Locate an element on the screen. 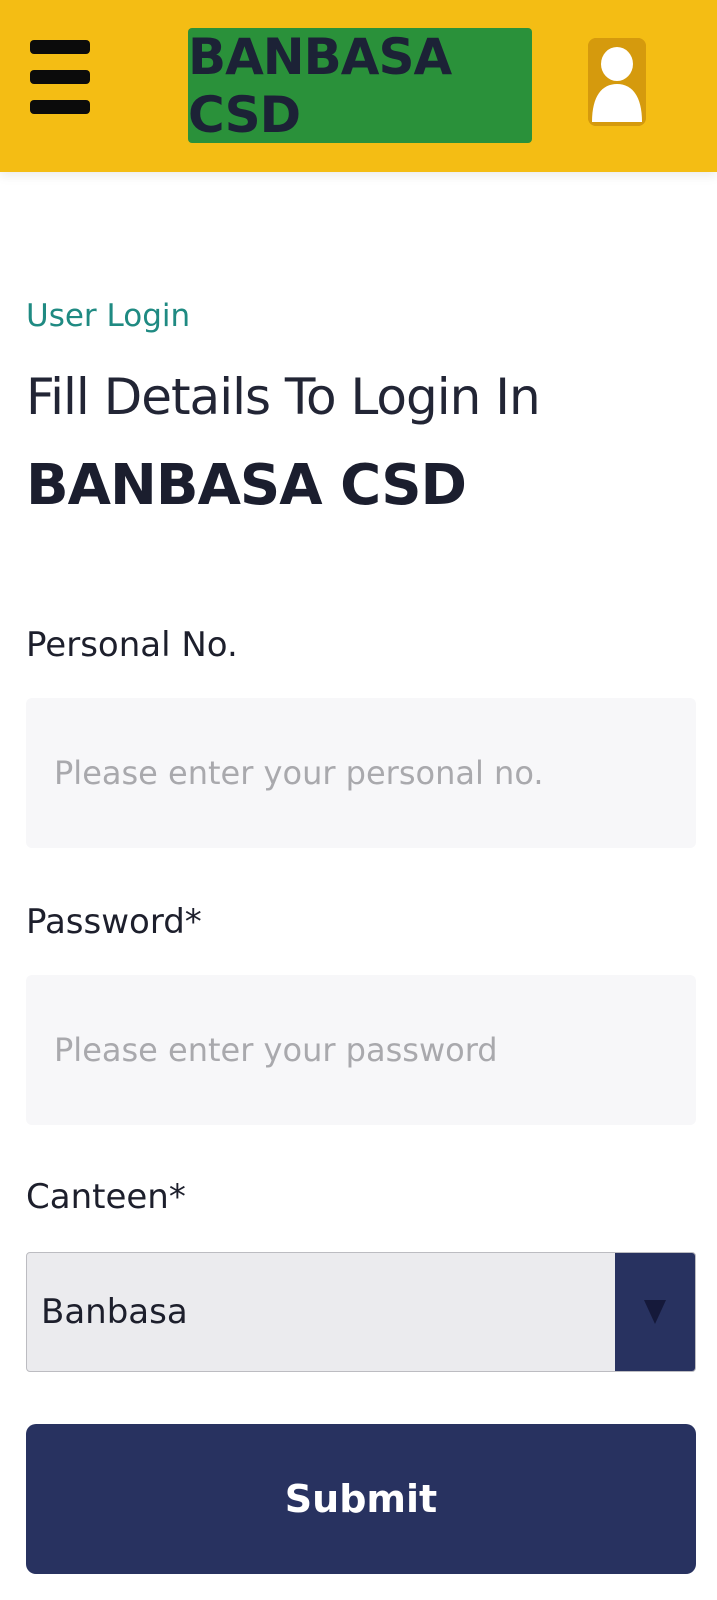  user-avatar-button is located at coordinates (617, 82).